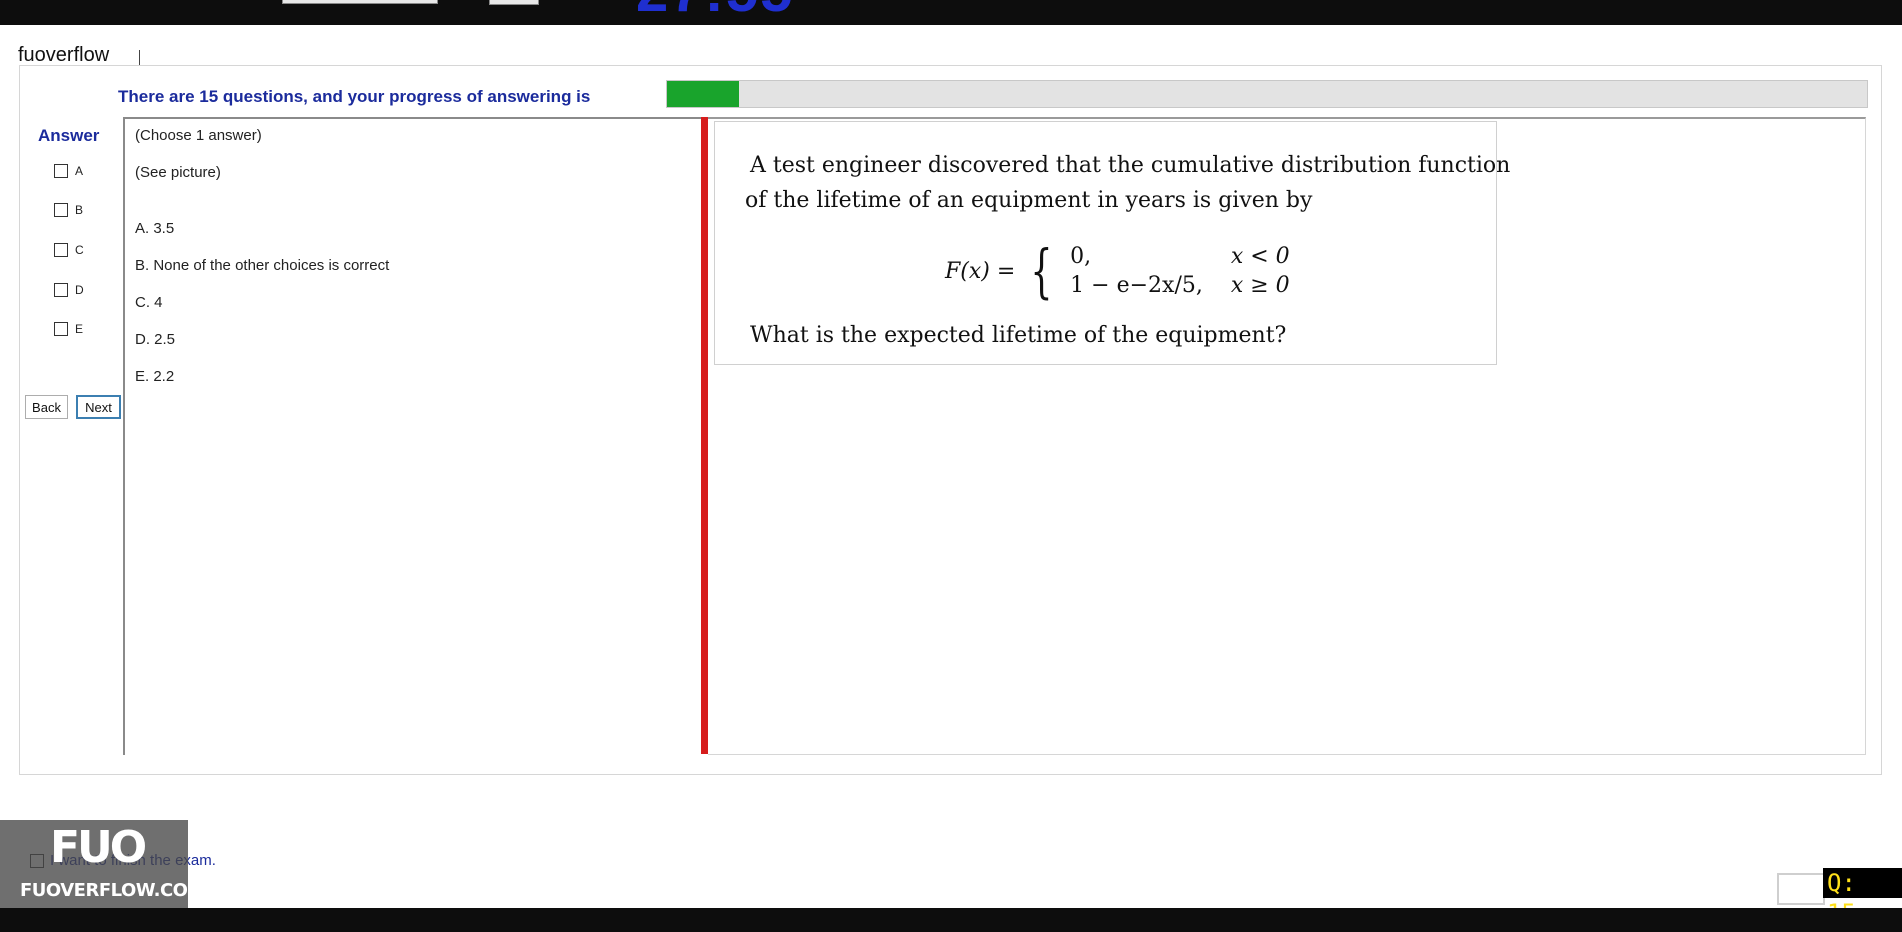 Image resolution: width=1902 pixels, height=932 pixels. I want to click on option-label: B, so click(79, 210).